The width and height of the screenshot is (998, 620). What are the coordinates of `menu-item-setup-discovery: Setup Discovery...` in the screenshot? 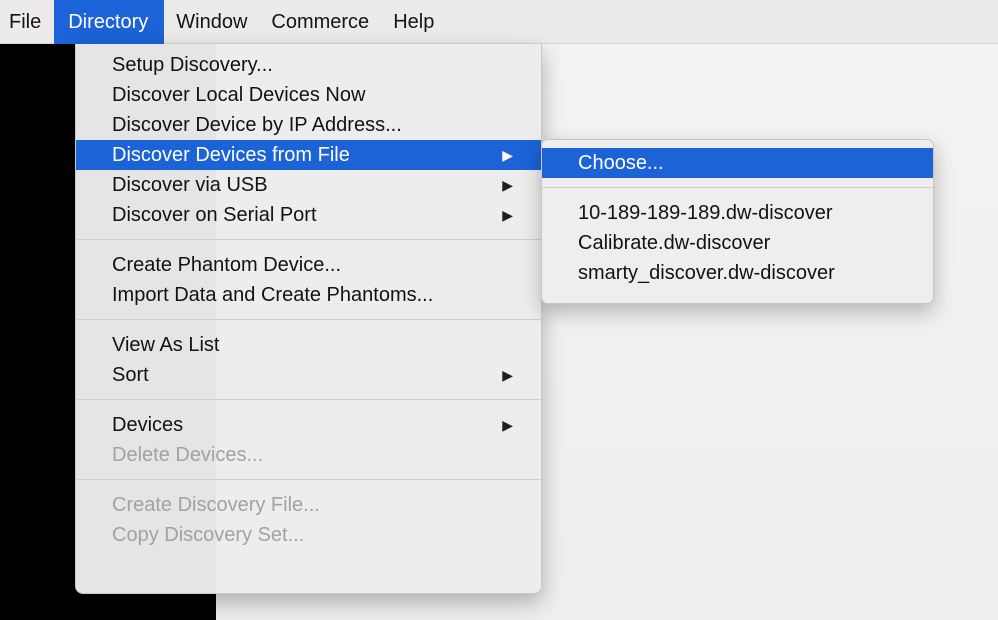 It's located at (308, 65).